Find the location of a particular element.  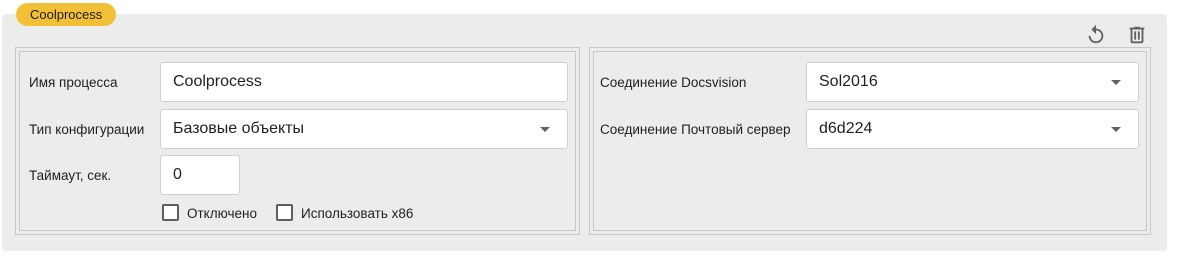

timeout-value: 0 is located at coordinates (177, 174).